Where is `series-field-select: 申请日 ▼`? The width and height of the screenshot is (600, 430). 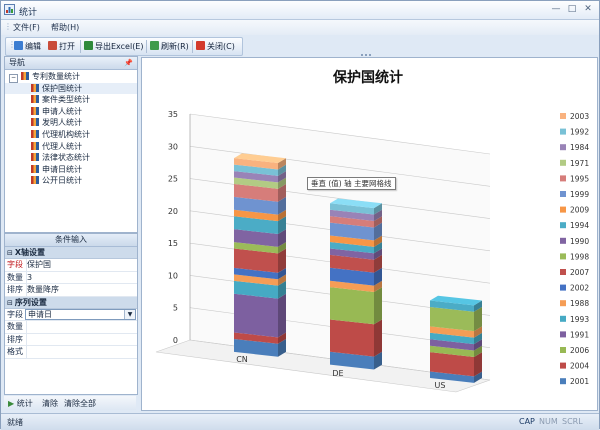
series-field-select: 申请日 ▼ is located at coordinates (80, 314).